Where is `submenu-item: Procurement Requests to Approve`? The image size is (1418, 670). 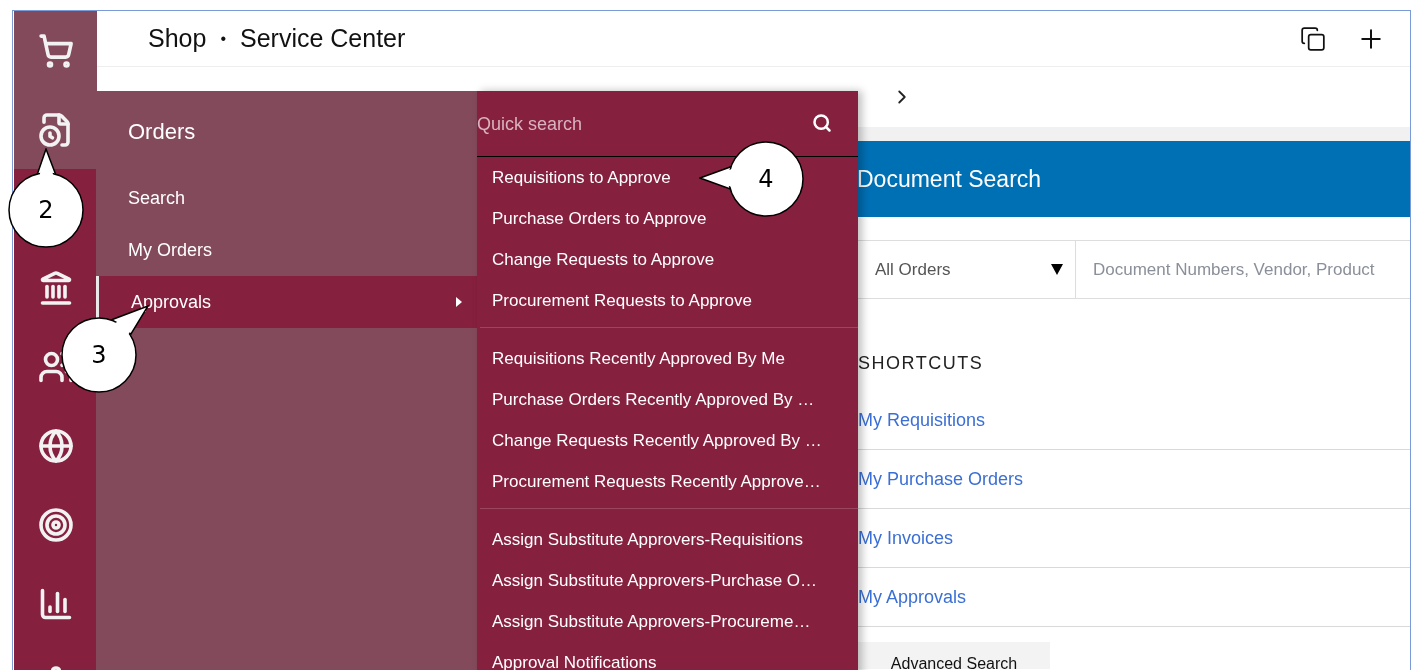
submenu-item: Procurement Requests to Approve is located at coordinates (622, 300).